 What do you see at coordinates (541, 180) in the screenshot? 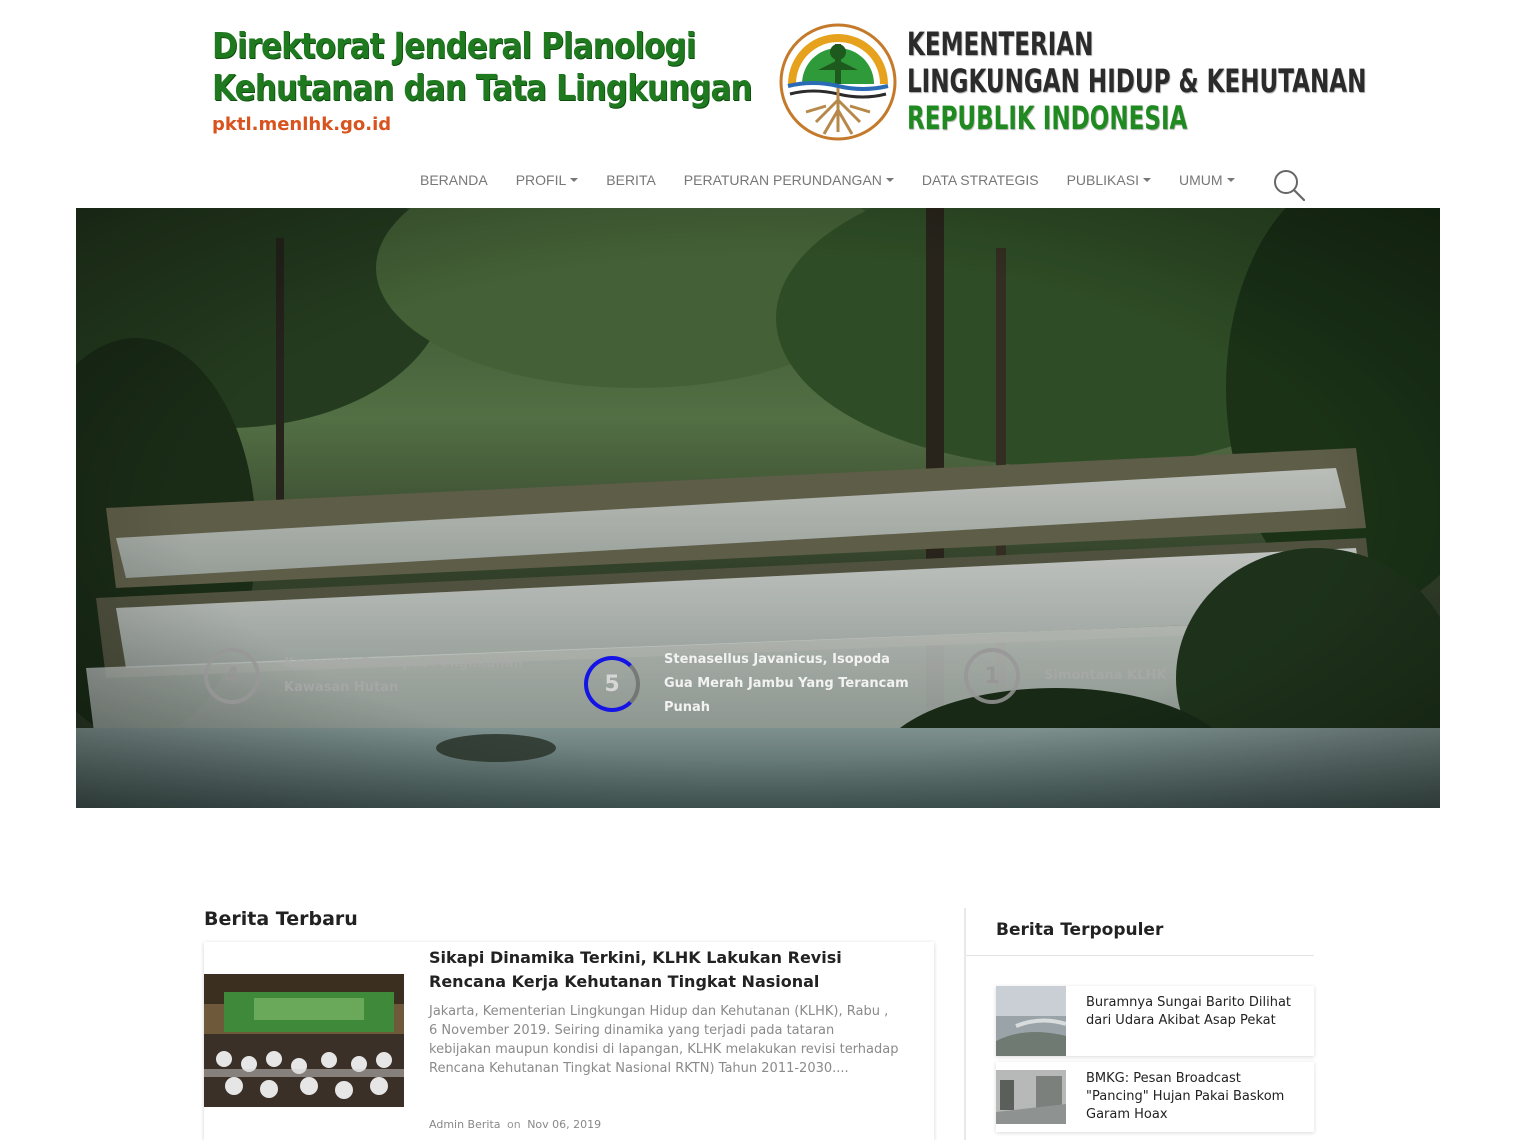
I see `nav-item-label: PROFIL` at bounding box center [541, 180].